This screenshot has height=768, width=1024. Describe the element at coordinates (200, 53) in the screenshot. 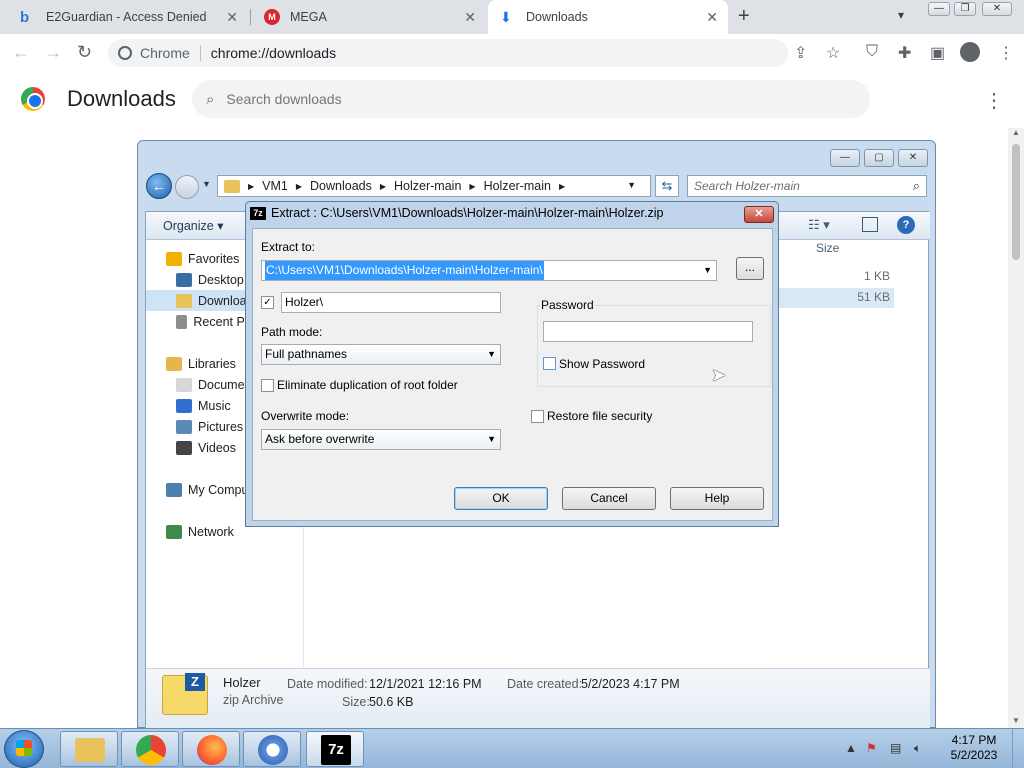

I see `omnibox-separator` at that location.